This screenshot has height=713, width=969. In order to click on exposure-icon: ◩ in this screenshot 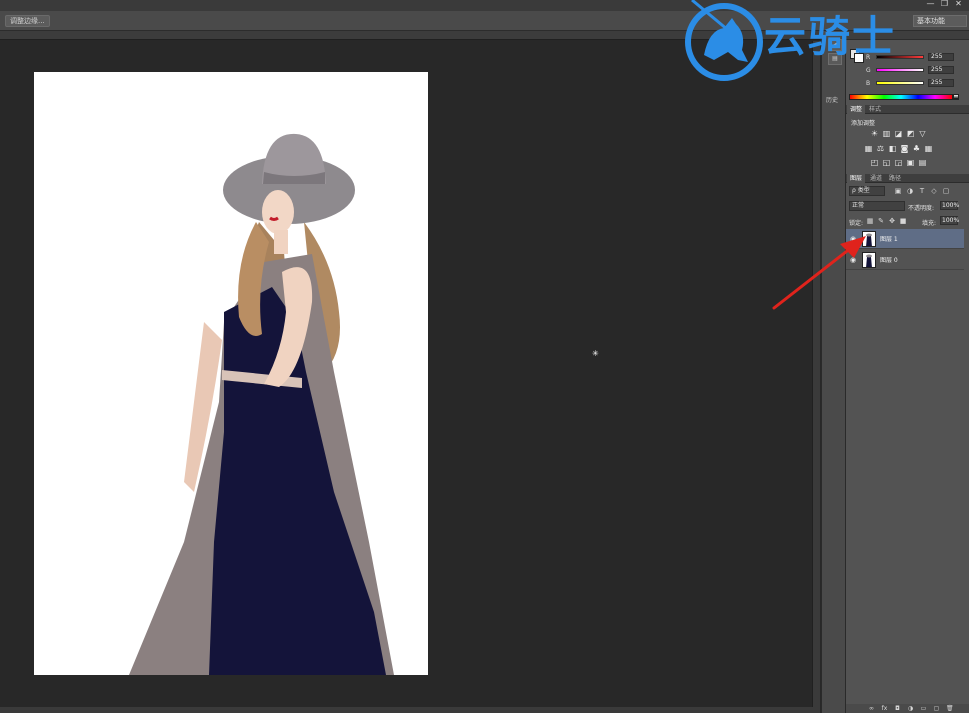, I will do `click(910, 133)`.